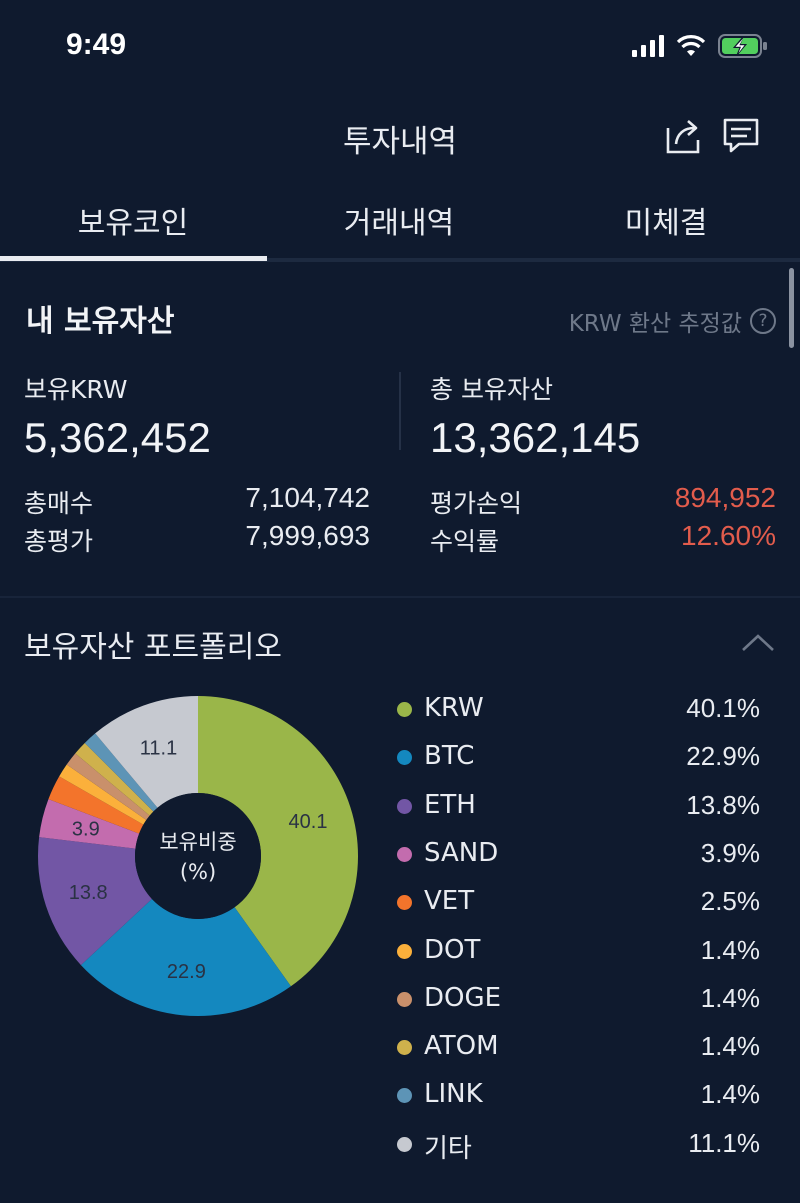 This screenshot has height=1203, width=800. I want to click on legend-name: KRW, so click(454, 708).